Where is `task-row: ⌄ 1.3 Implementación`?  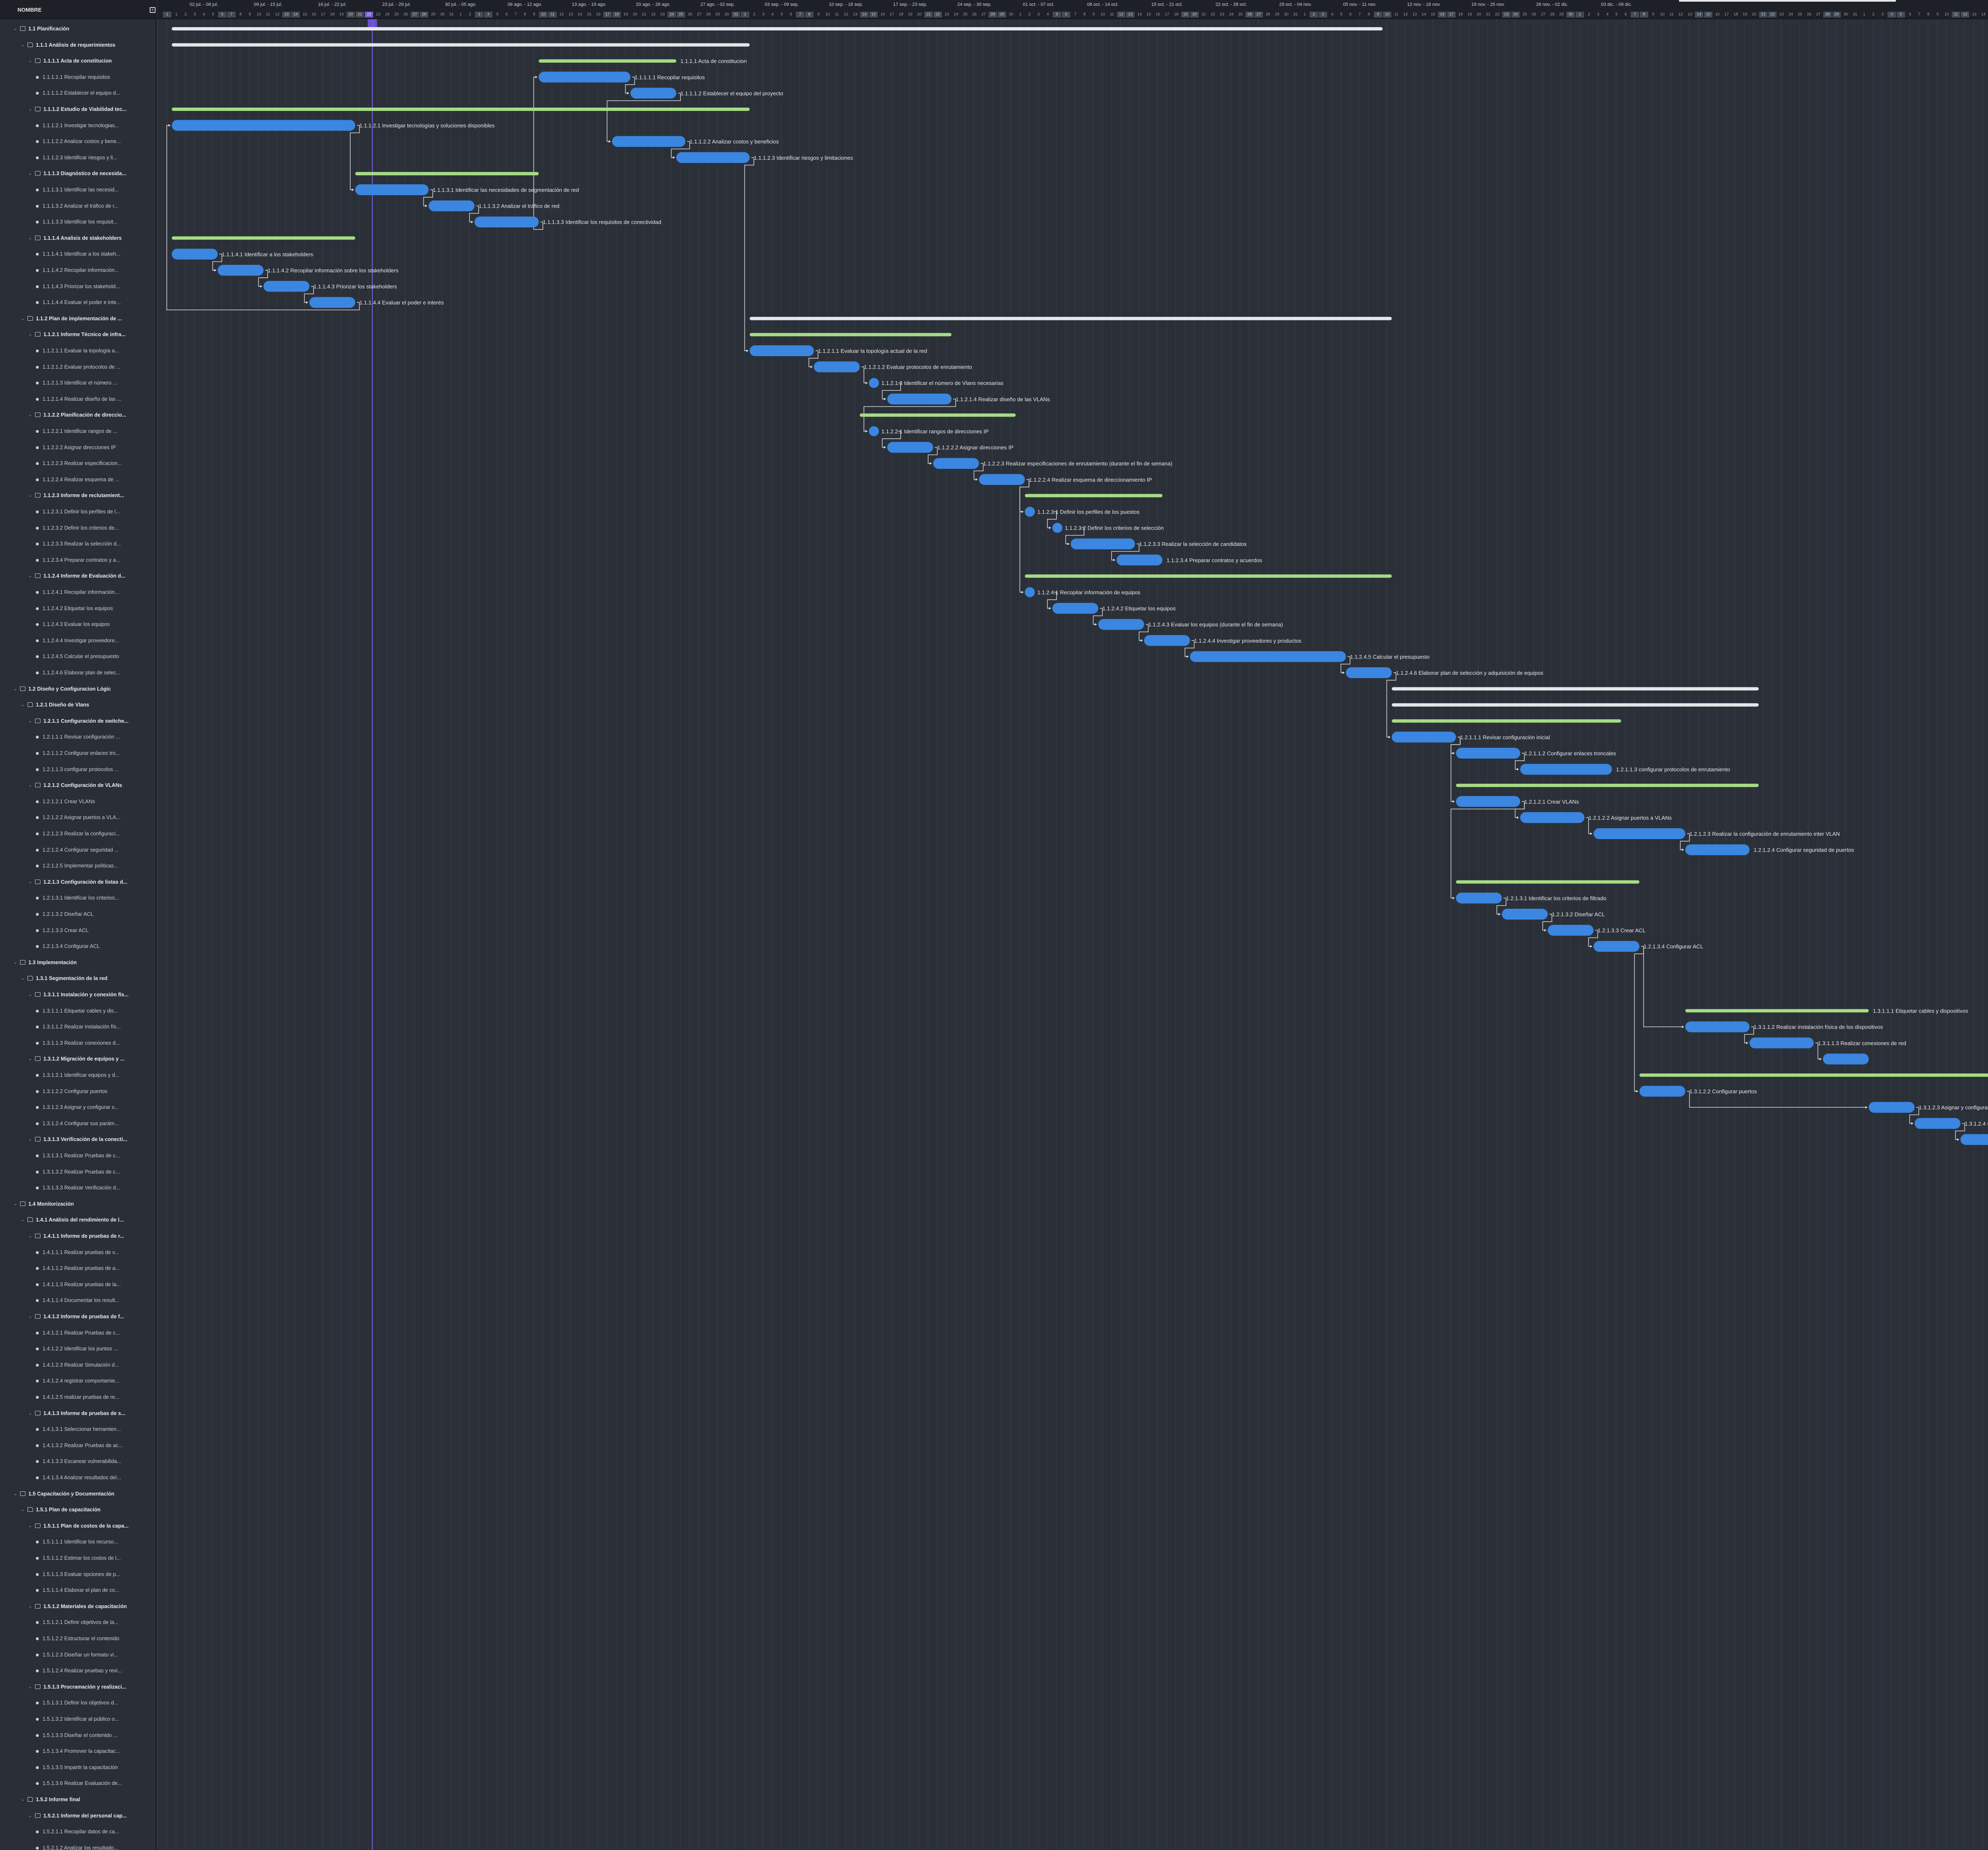 task-row: ⌄ 1.3 Implementación is located at coordinates (78, 963).